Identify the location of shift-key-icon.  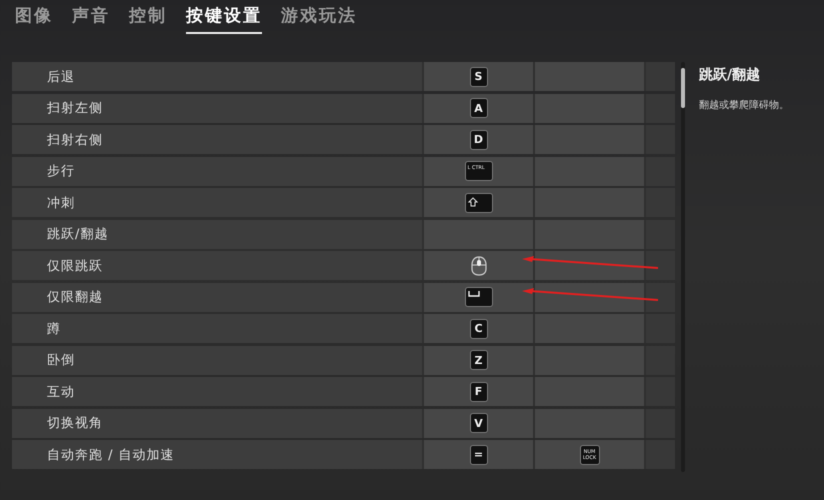
(478, 202).